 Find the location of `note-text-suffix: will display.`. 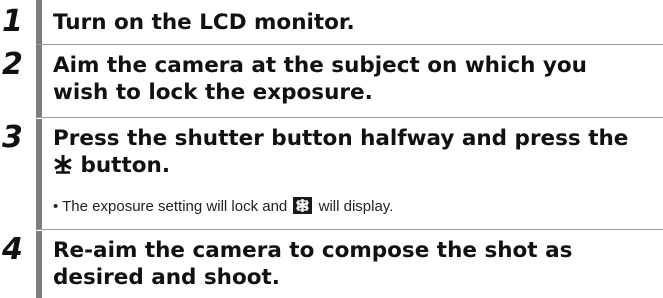

note-text-suffix: will display. is located at coordinates (354, 206).